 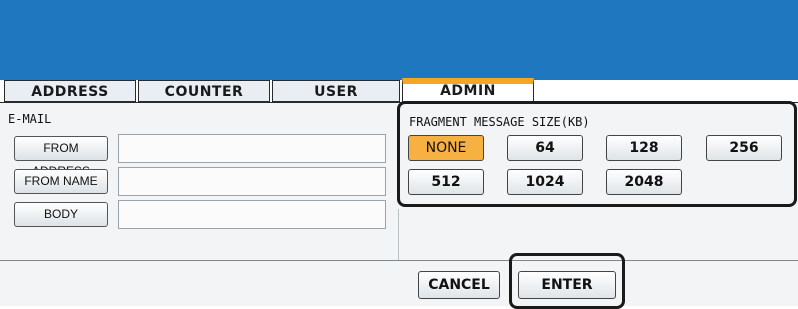 I want to click on footer-divider, so click(x=399, y=260).